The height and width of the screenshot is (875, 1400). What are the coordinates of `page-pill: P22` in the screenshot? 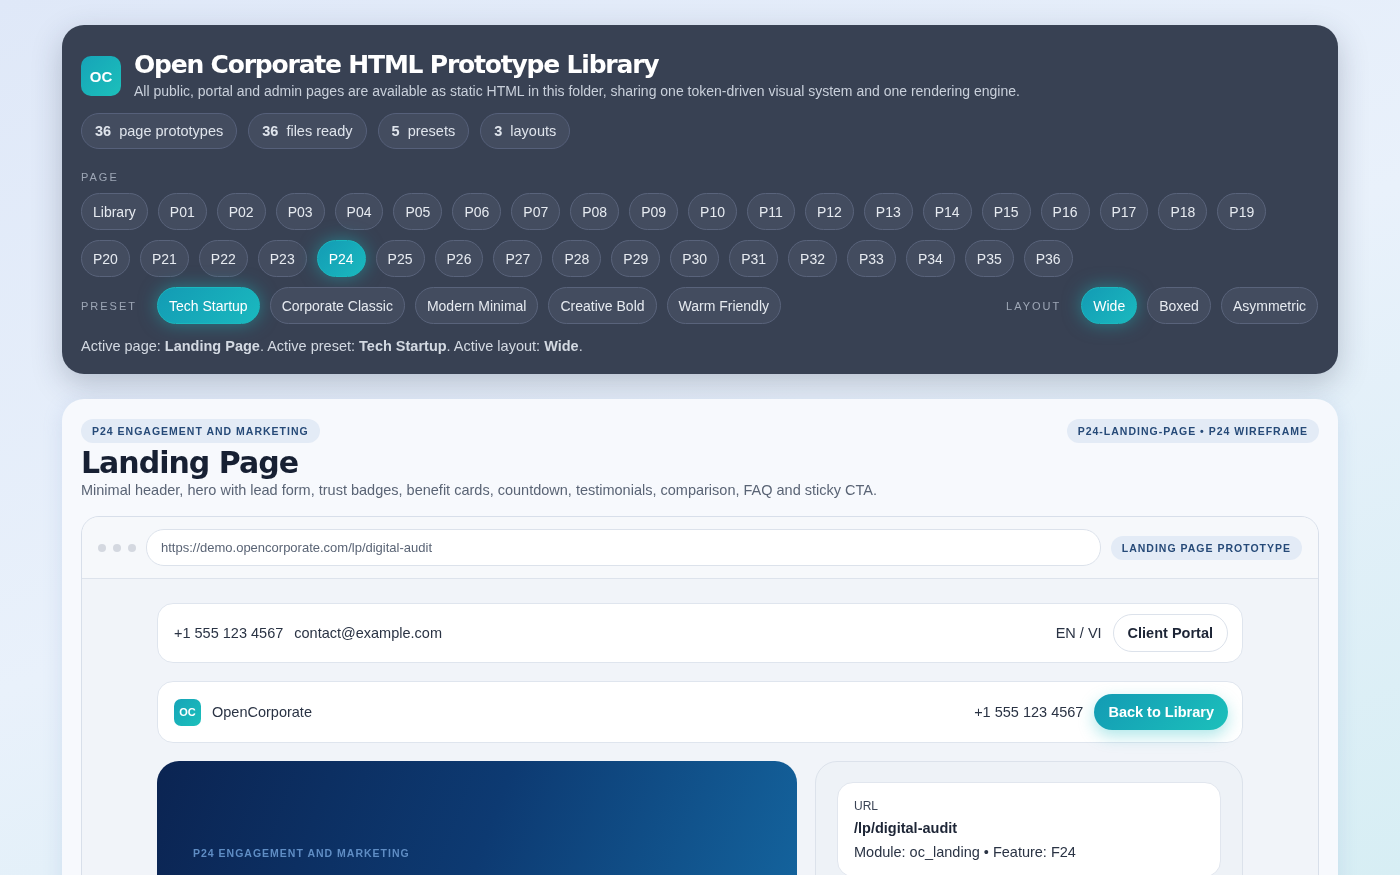 It's located at (223, 258).